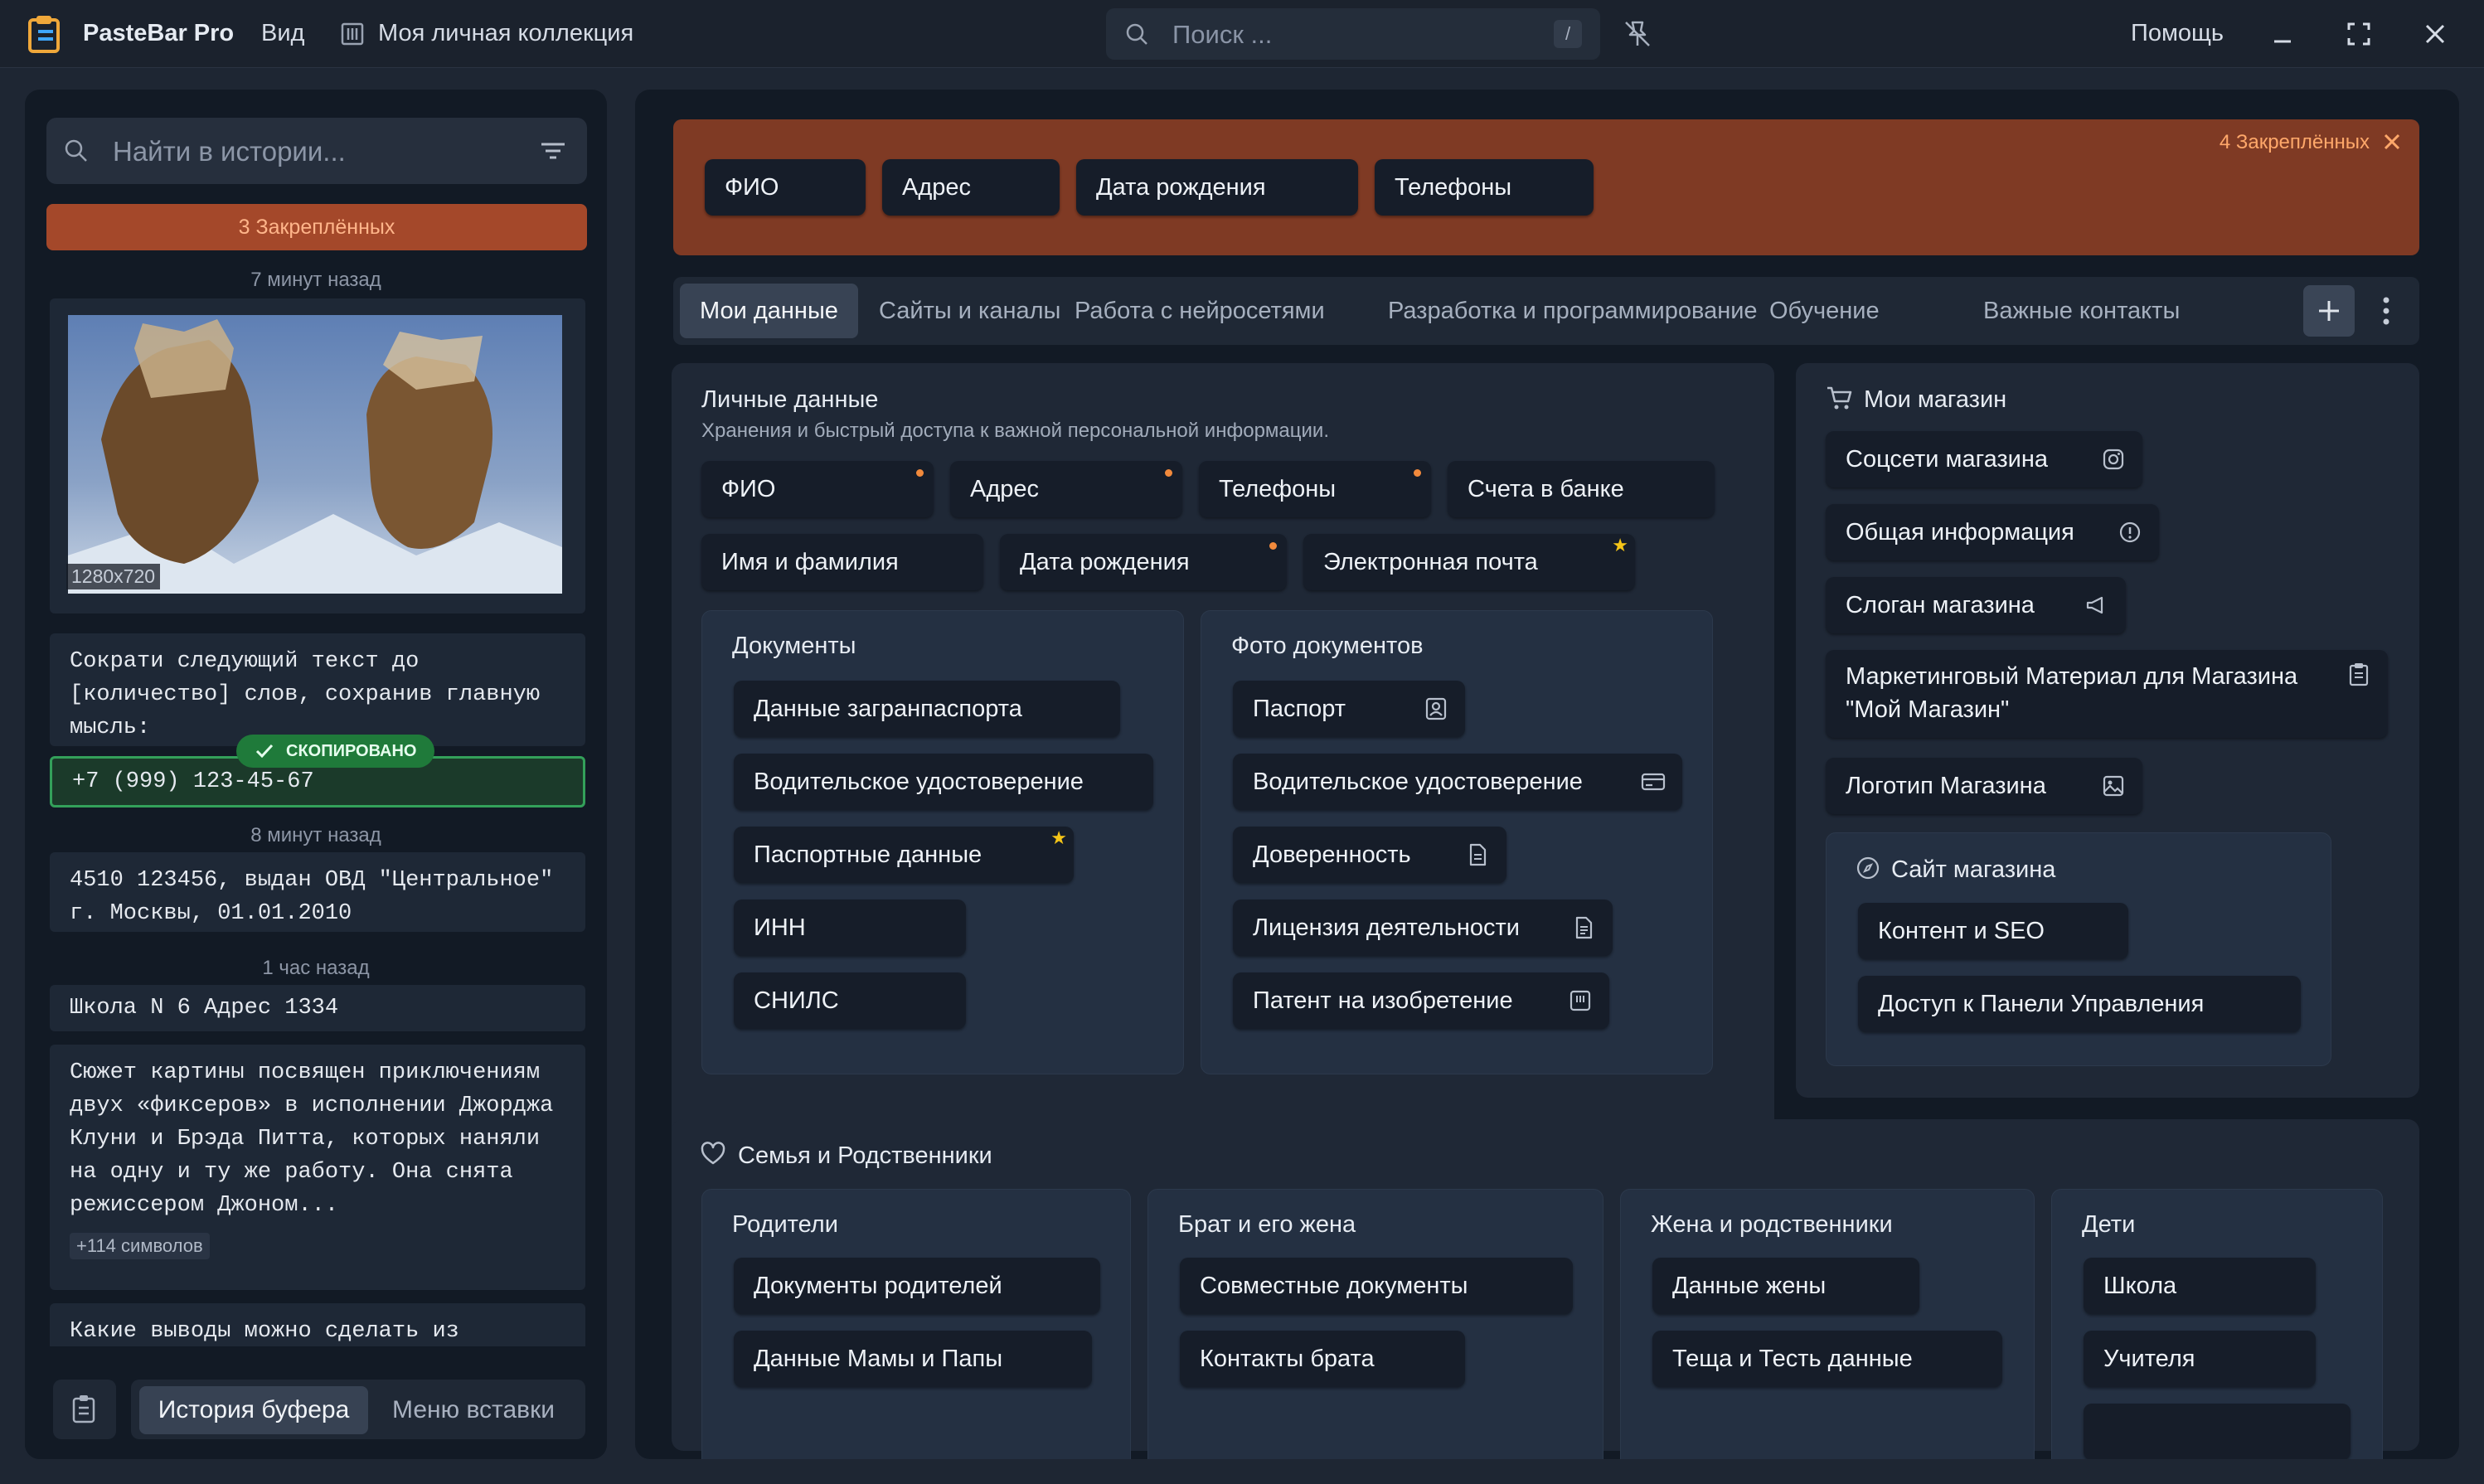 This screenshot has width=2484, height=1484. What do you see at coordinates (1940, 605) in the screenshot?
I see `clip-label: Слоган магазина` at bounding box center [1940, 605].